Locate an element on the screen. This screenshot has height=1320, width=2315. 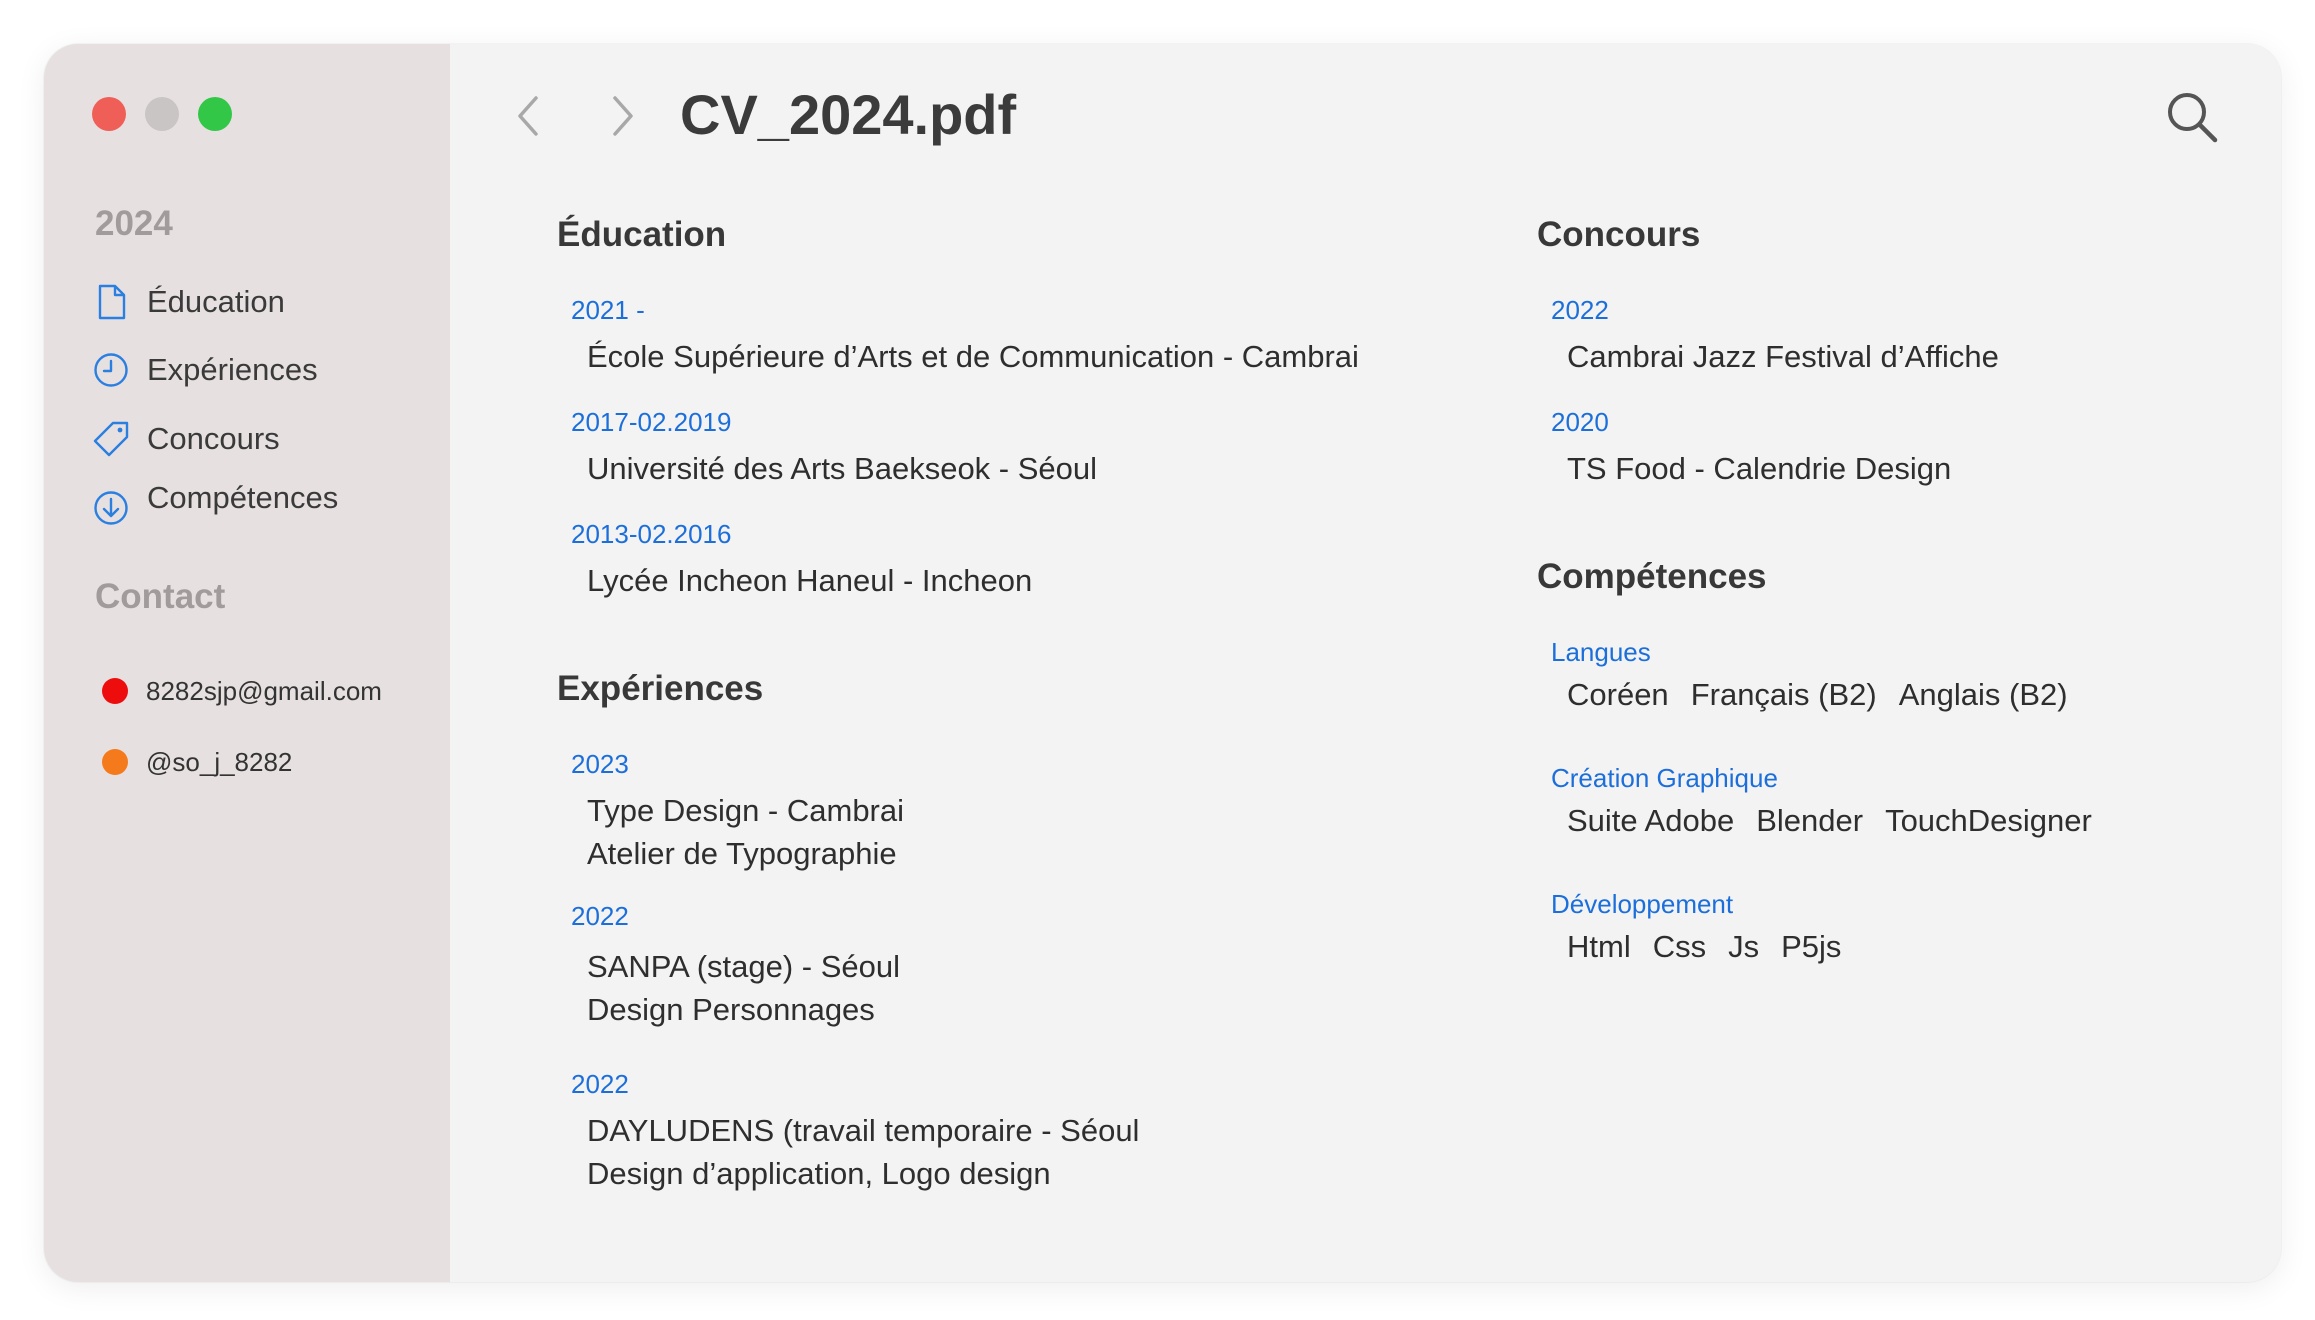
orange-dot-icon is located at coordinates (115, 762).